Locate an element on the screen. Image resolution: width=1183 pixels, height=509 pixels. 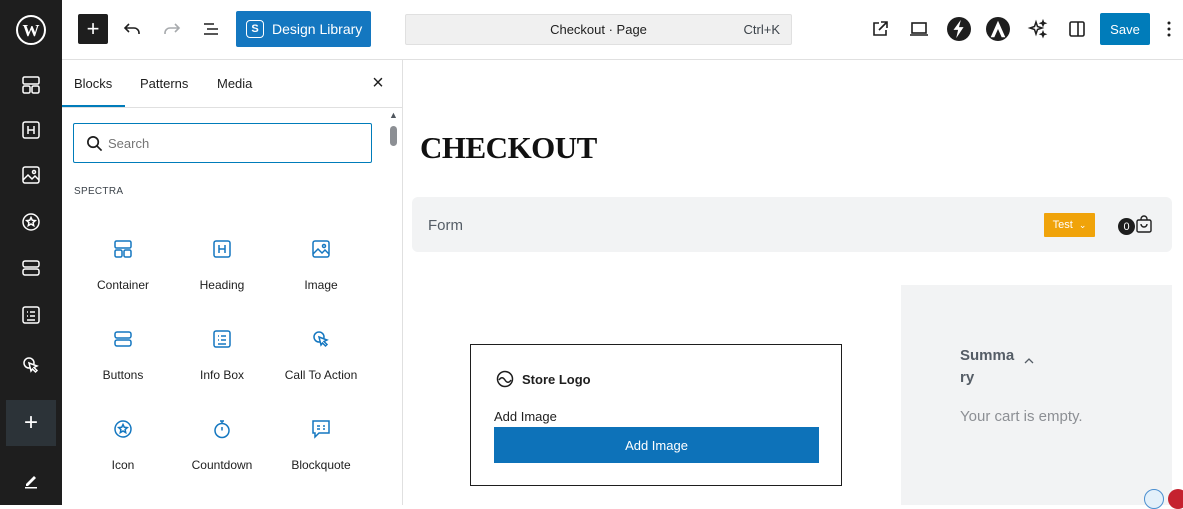
tab-blocks: Blocks is located at coordinates (93, 83).